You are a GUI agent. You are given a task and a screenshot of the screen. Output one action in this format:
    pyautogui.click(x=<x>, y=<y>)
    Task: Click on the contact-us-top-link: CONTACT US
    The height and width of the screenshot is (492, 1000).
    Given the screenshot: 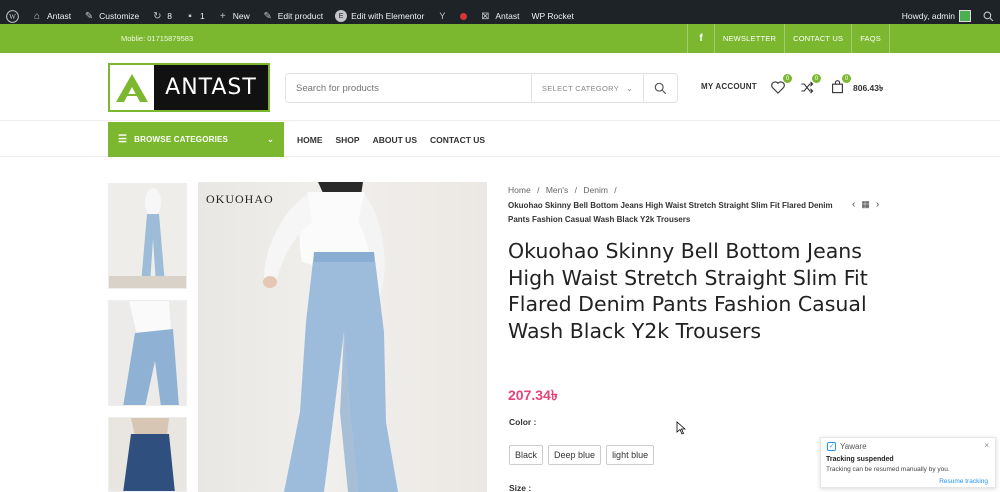 What is the action you would take?
    pyautogui.click(x=817, y=38)
    